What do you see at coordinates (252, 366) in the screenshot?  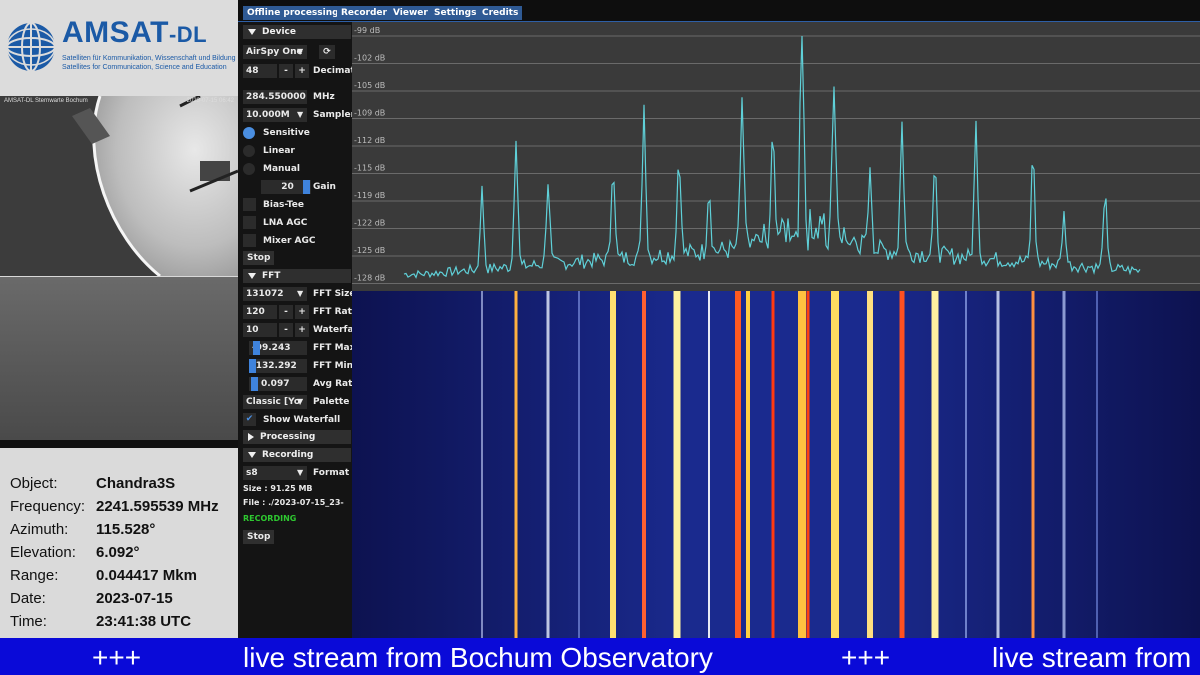 I see `fft-min-slider-handle` at bounding box center [252, 366].